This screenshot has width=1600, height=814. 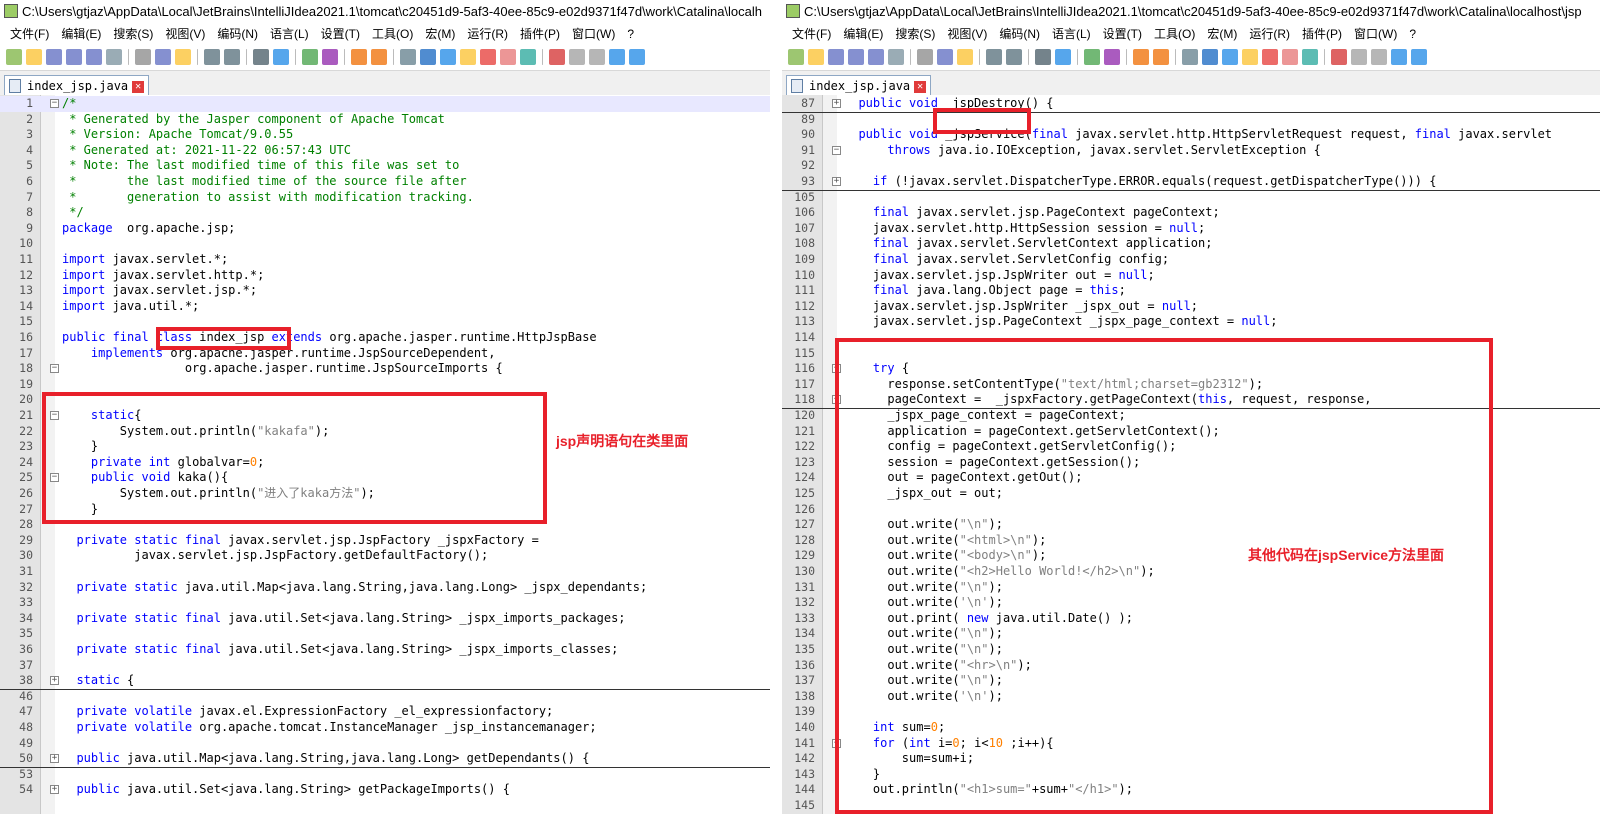 What do you see at coordinates (1174, 34) in the screenshot?
I see `menu-item: 工具(O)` at bounding box center [1174, 34].